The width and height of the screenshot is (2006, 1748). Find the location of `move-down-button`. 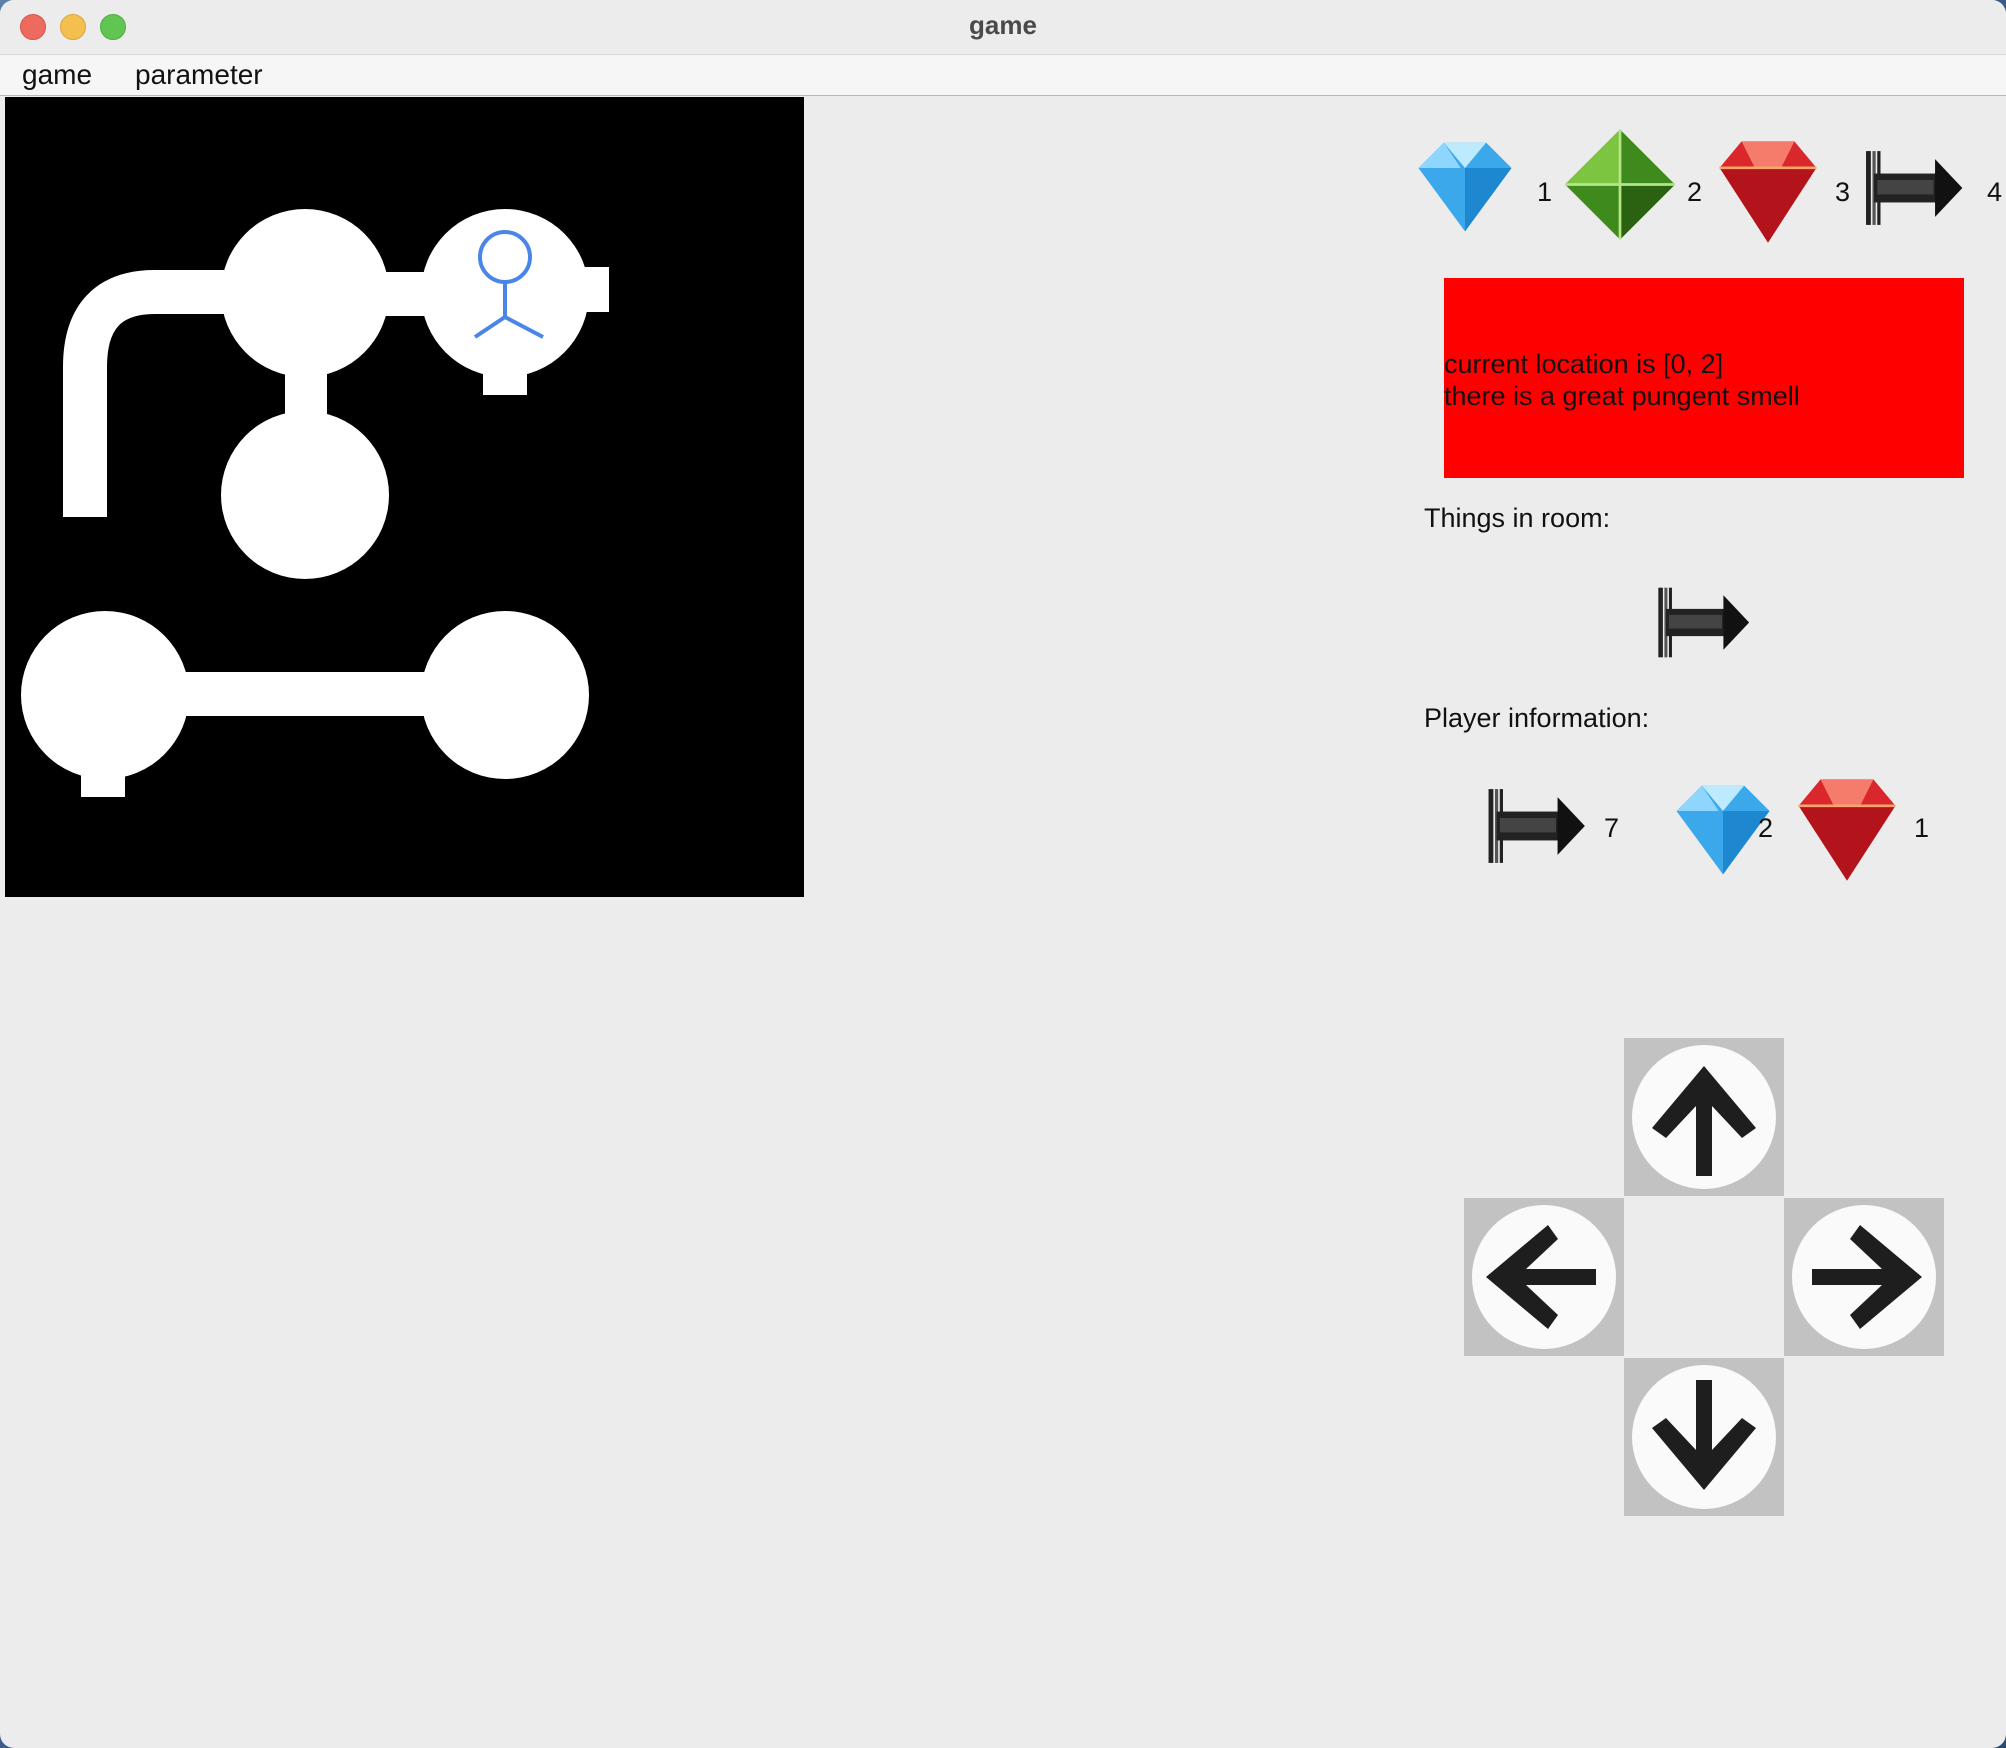

move-down-button is located at coordinates (1704, 1437).